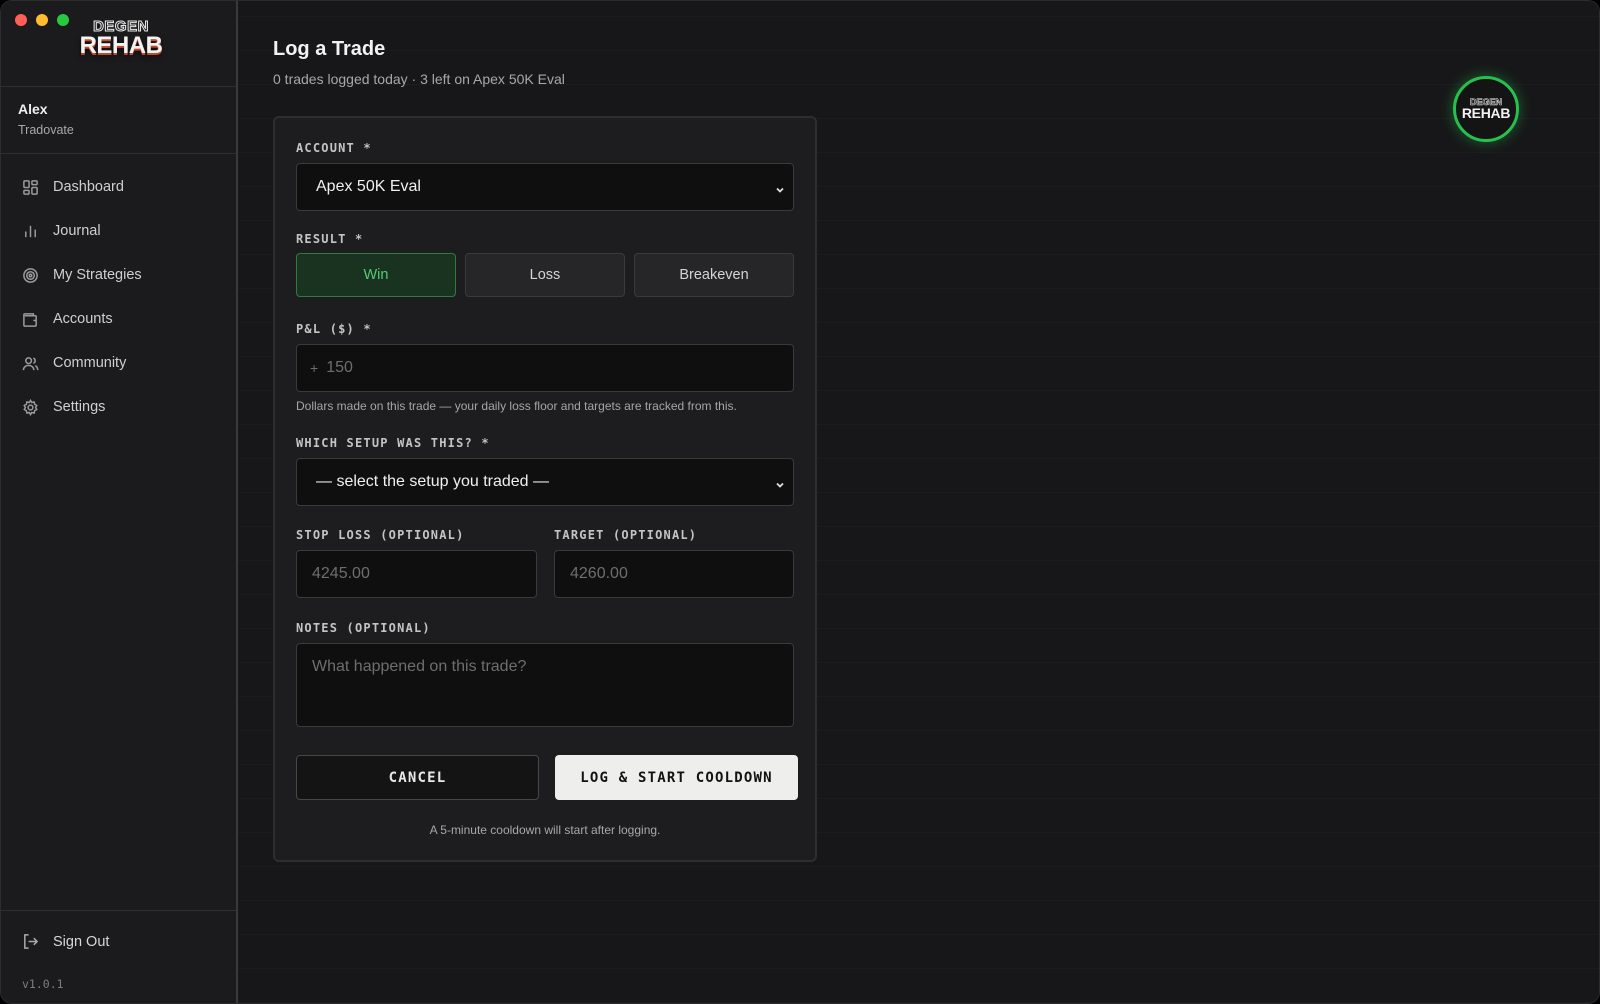 This screenshot has height=1004, width=1600. I want to click on stop-loss-input: 4245.00, so click(416, 574).